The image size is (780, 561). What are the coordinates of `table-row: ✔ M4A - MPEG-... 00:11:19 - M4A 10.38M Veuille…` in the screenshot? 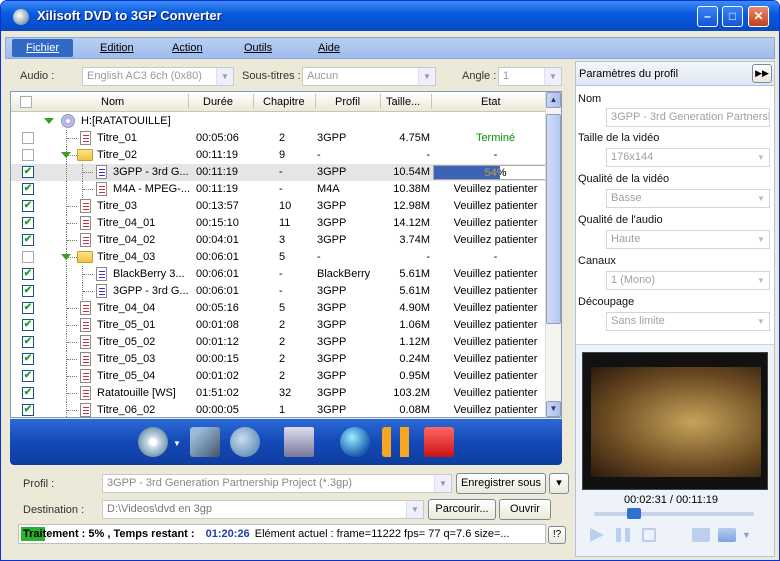 It's located at (284, 189).